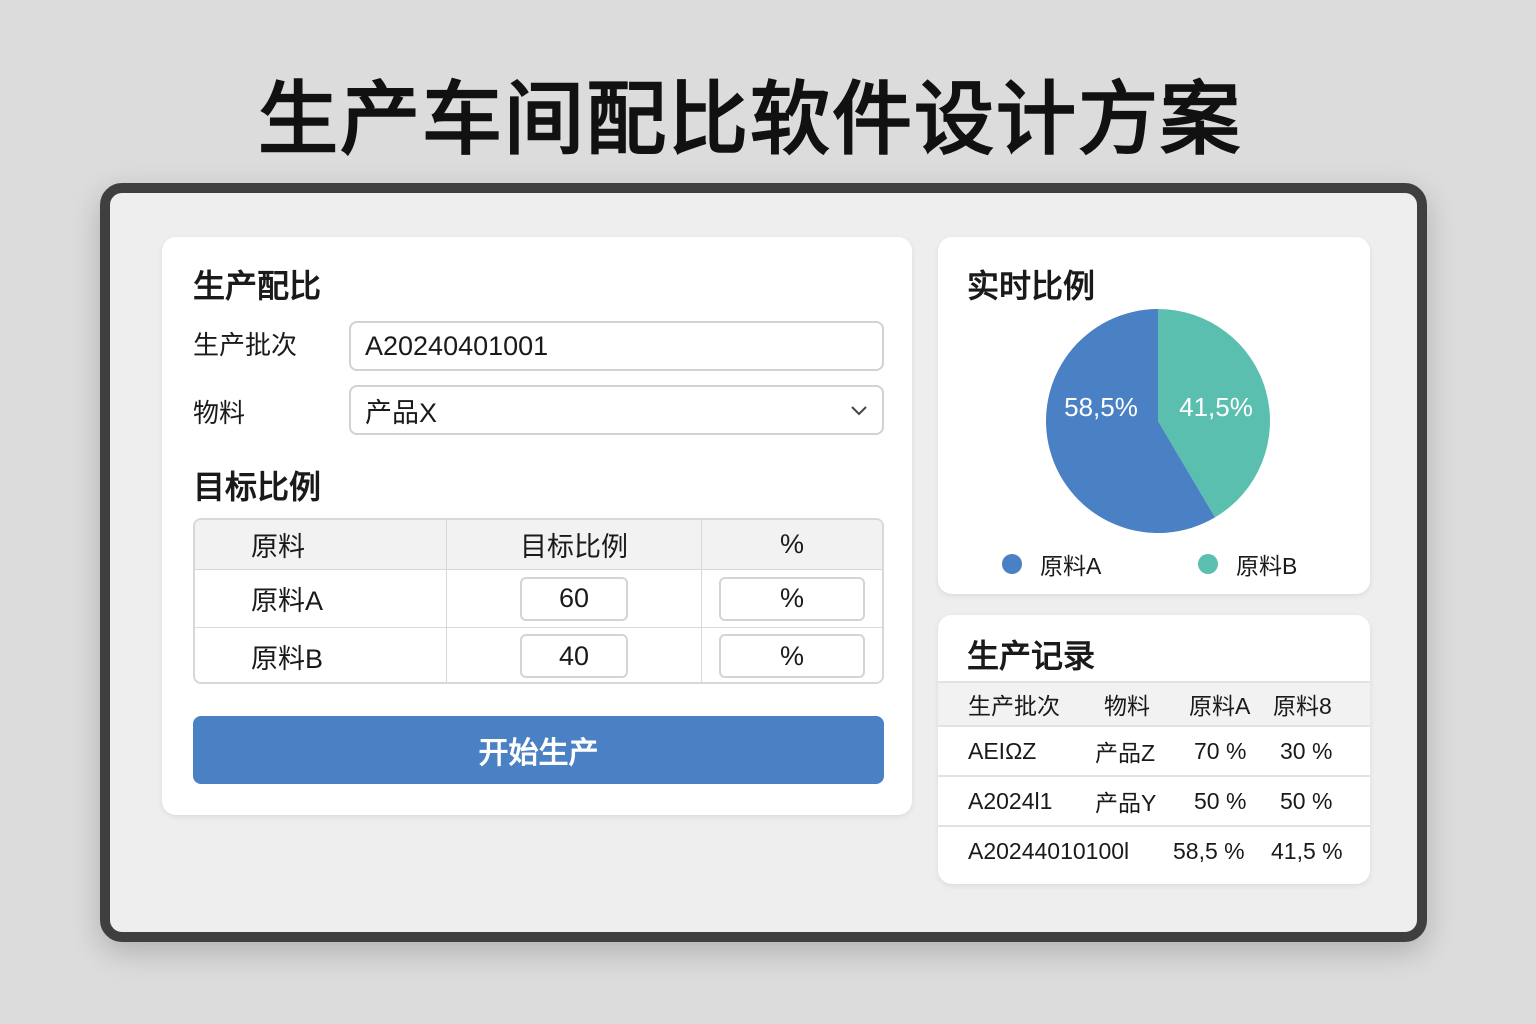 This screenshot has width=1536, height=1024. What do you see at coordinates (791, 544) in the screenshot?
I see `column-header: %` at bounding box center [791, 544].